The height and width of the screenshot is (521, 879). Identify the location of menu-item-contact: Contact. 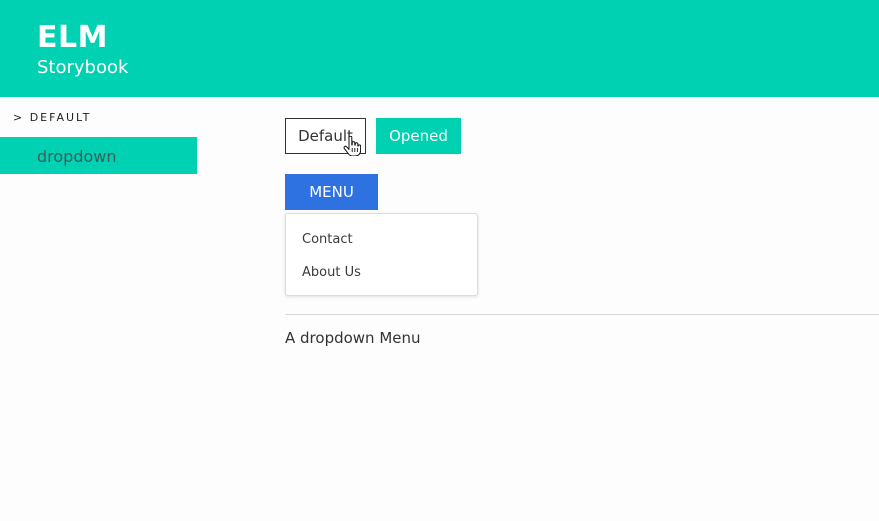
(327, 239).